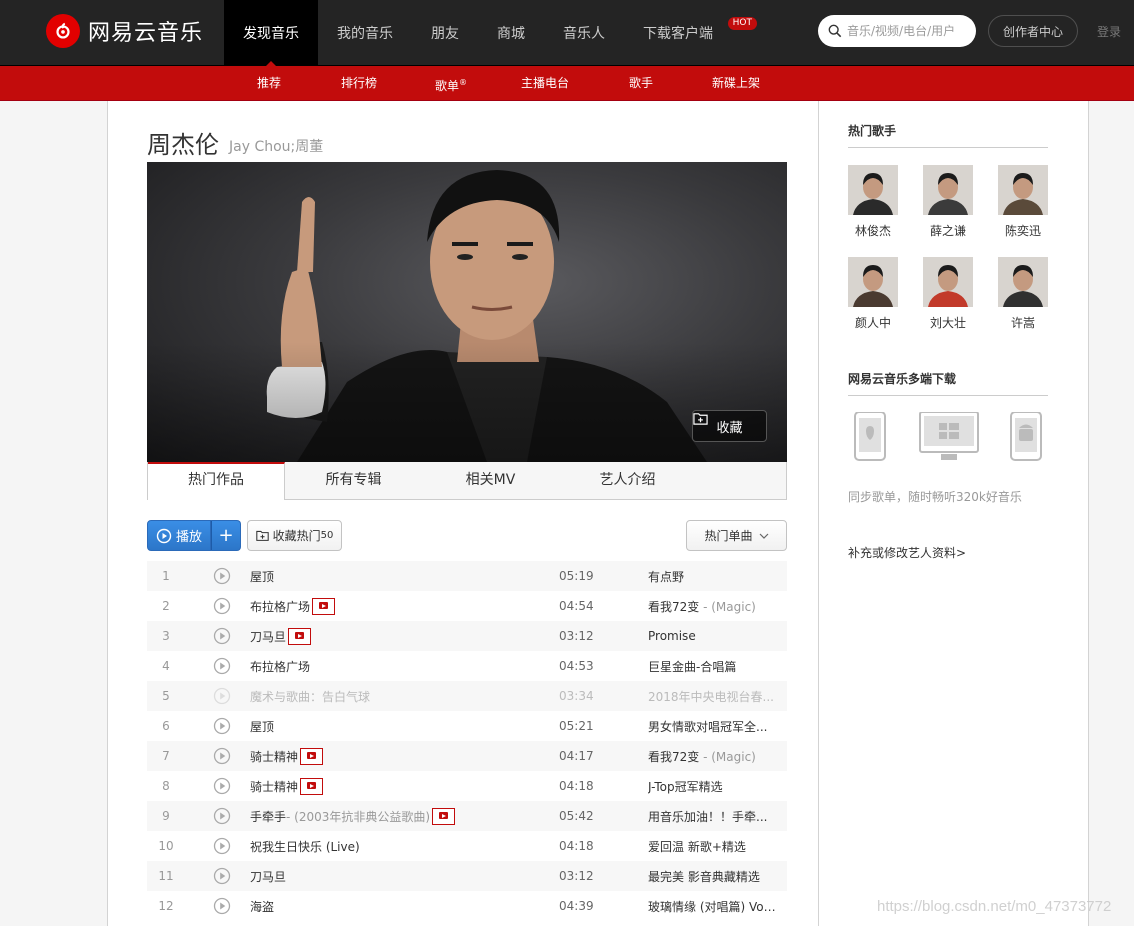 The image size is (1134, 926). I want to click on tab-hot-works: 热门作品, so click(216, 481).